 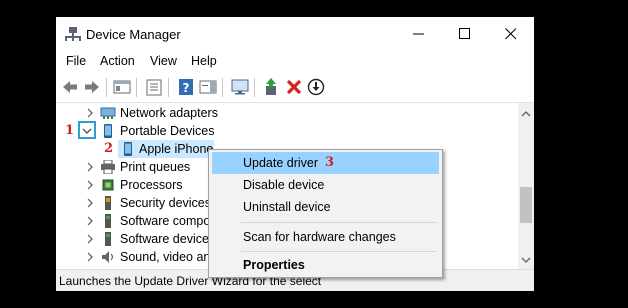 I want to click on annotation-step-3: 3, so click(x=330, y=162).